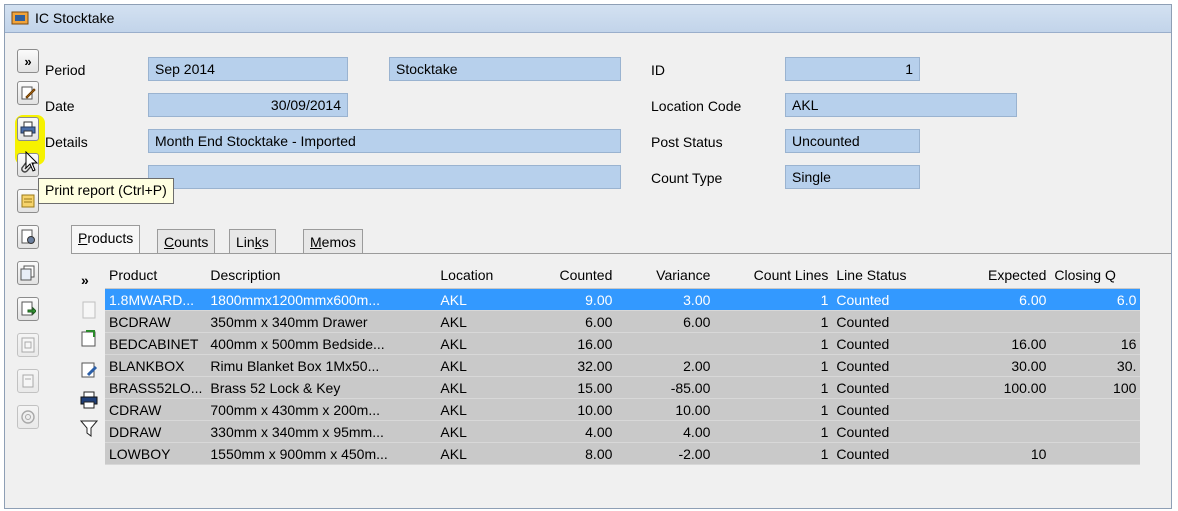 The image size is (1178, 511). Describe the element at coordinates (566, 387) in the screenshot. I see `cell-counted: 15.00` at that location.